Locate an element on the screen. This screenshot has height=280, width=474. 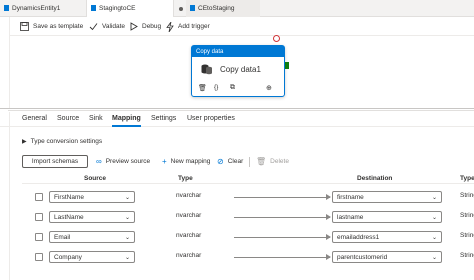
clear-icon: ⊘ is located at coordinates (220, 161).